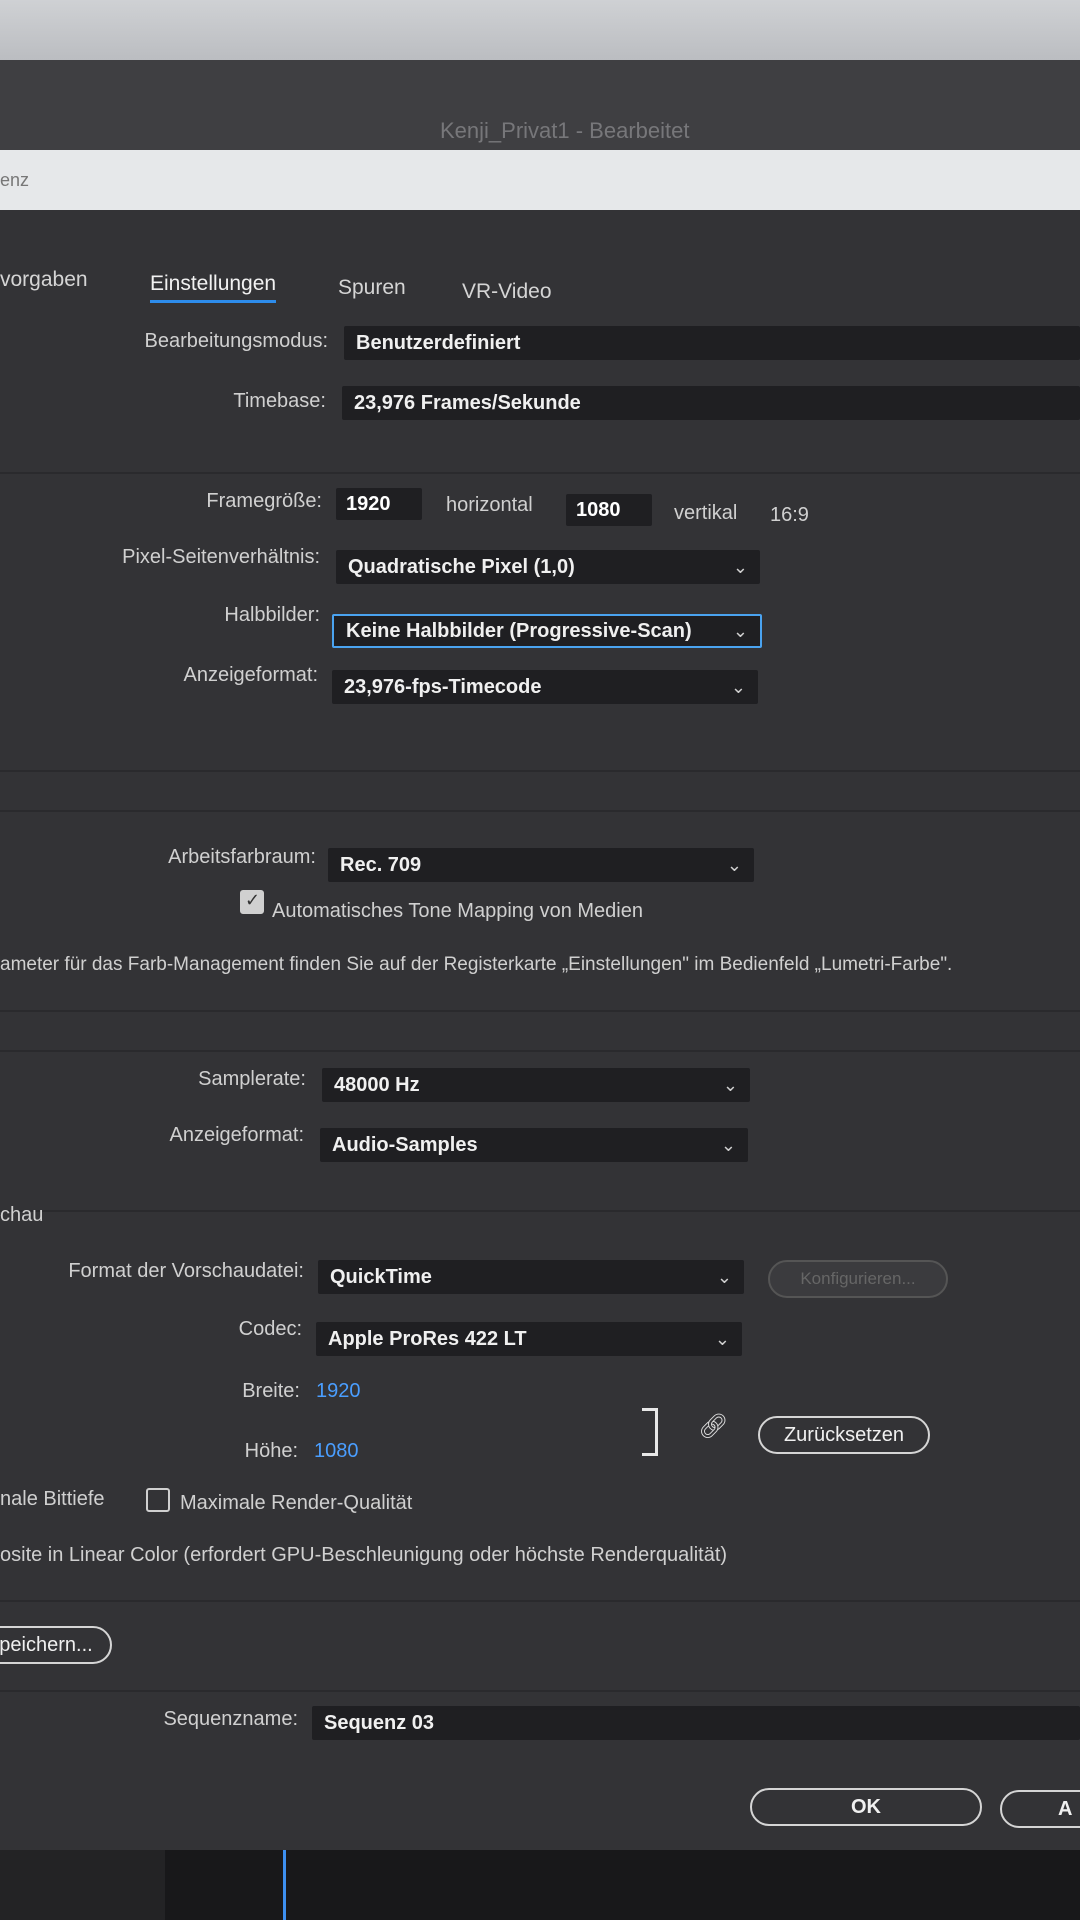  I want to click on frame-width-input: 1920, so click(379, 504).